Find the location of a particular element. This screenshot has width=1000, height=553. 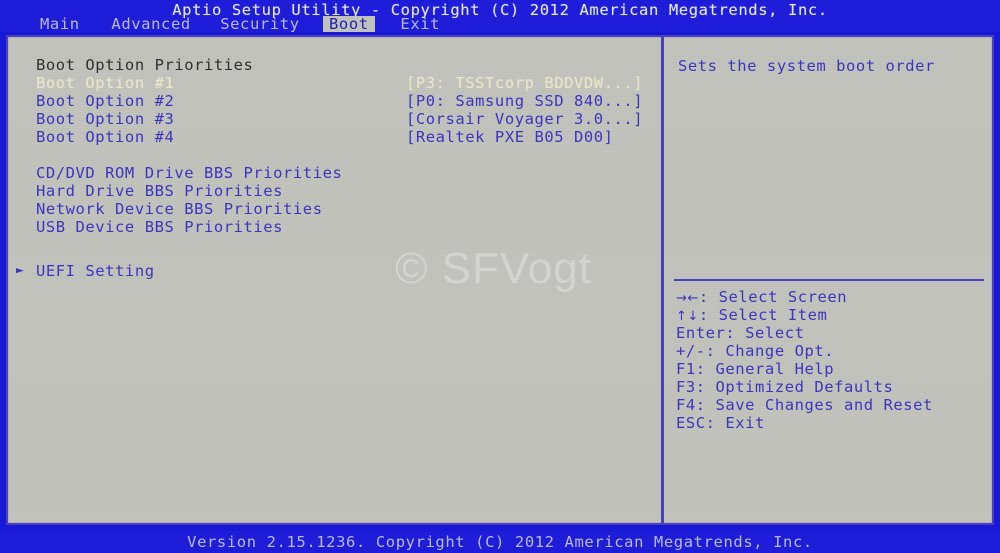

key-legend-row: F1: General Help is located at coordinates (834, 369).